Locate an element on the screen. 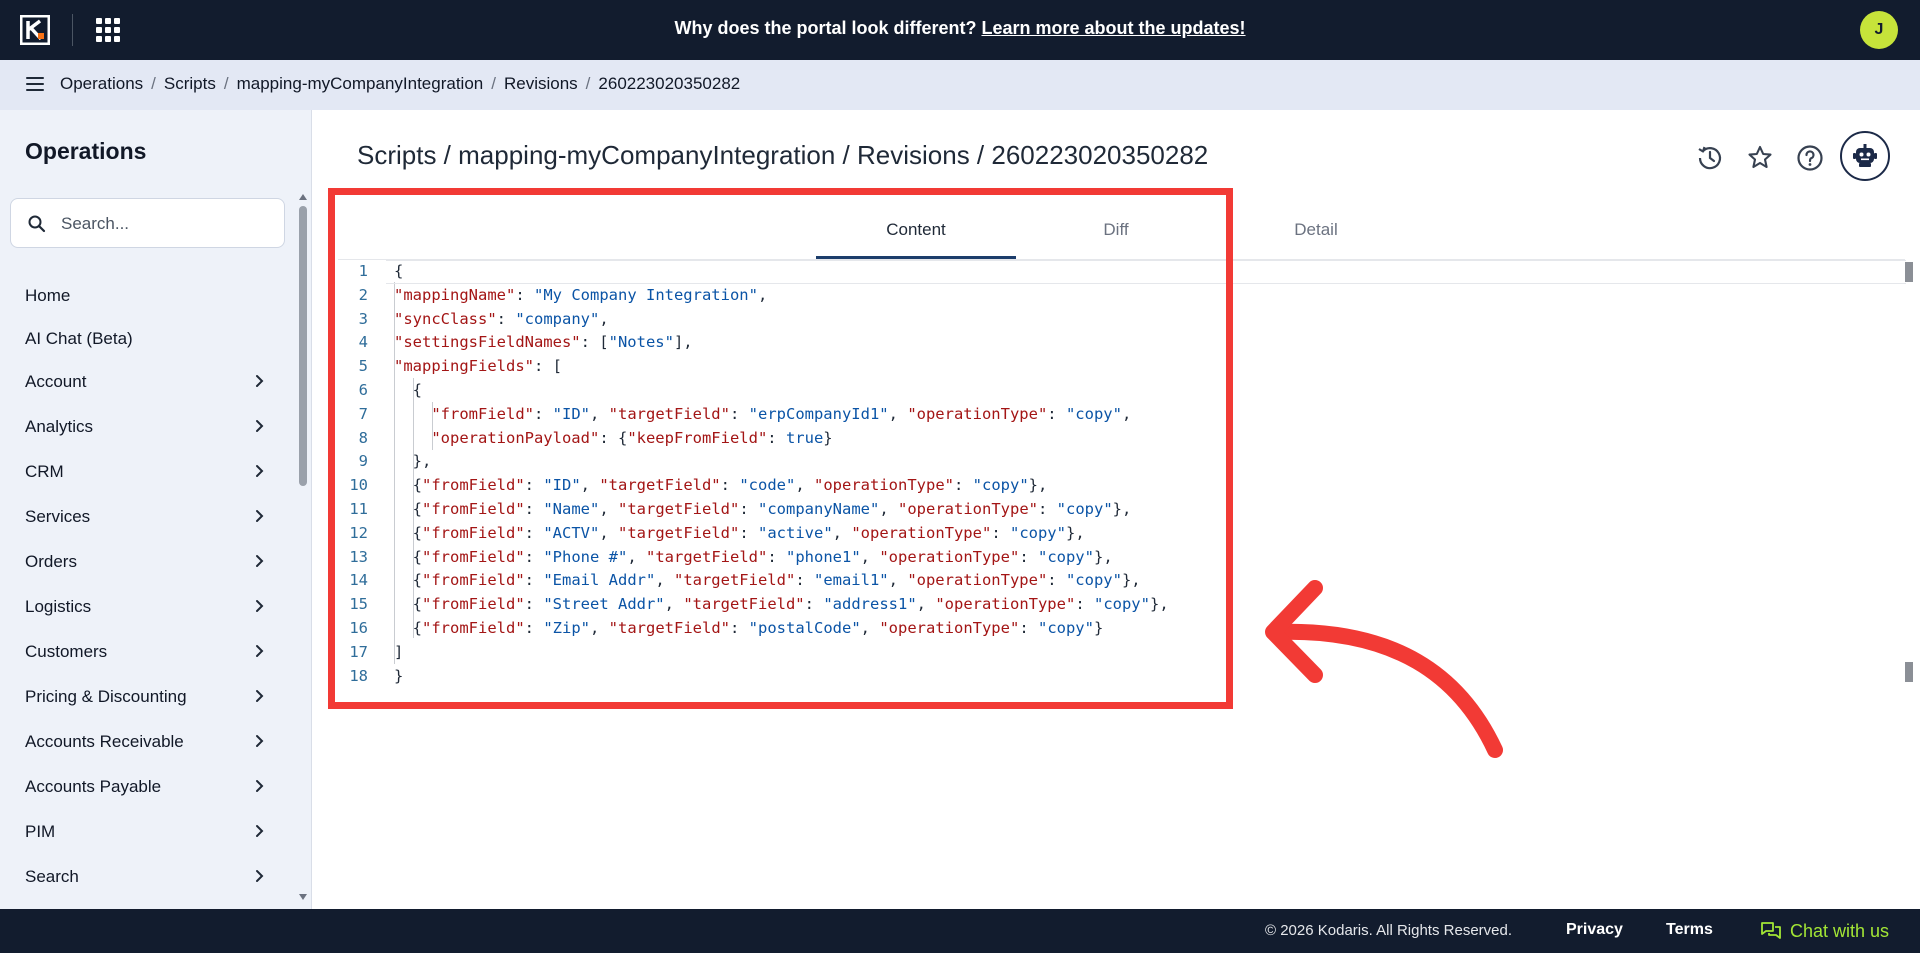  revision-tabs: Content Diff Detail is located at coordinates (1116, 232).